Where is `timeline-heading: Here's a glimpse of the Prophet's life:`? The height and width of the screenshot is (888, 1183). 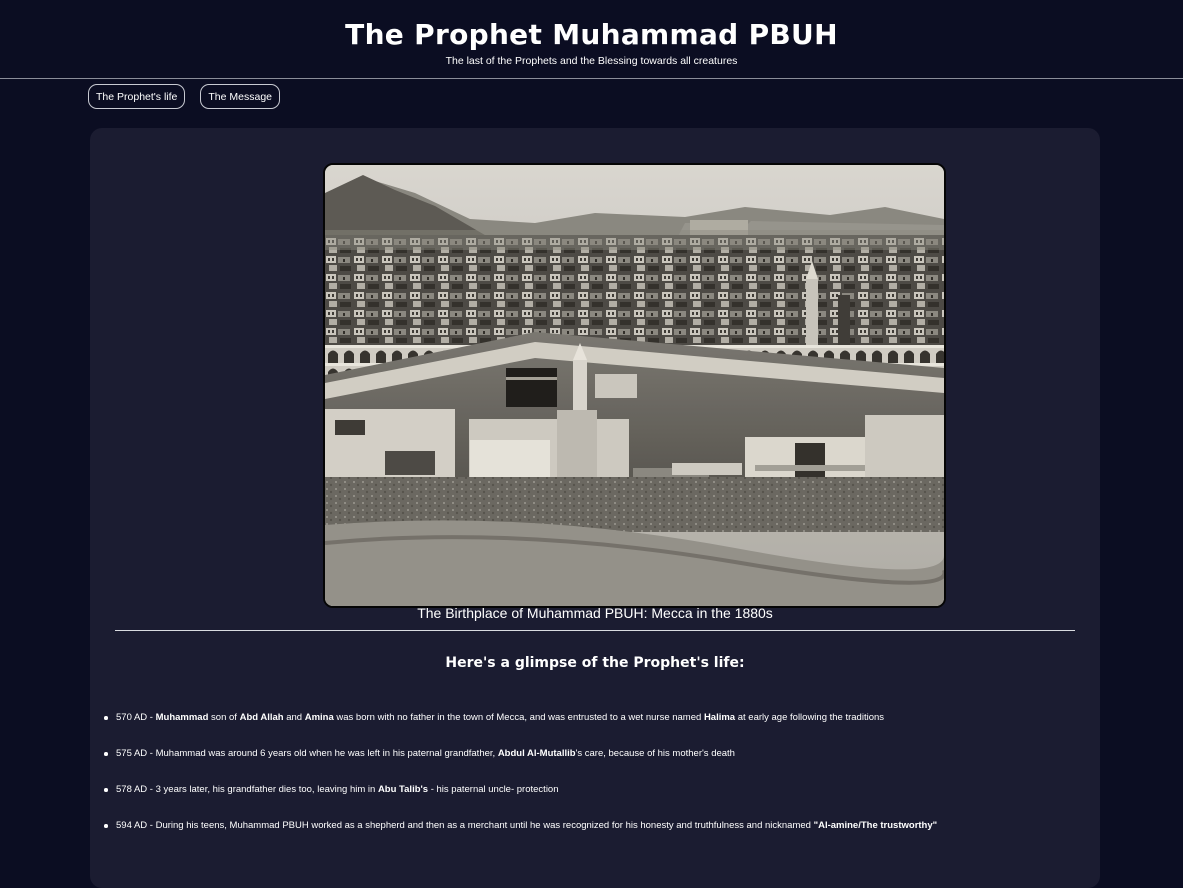 timeline-heading: Here's a glimpse of the Prophet's life: is located at coordinates (595, 663).